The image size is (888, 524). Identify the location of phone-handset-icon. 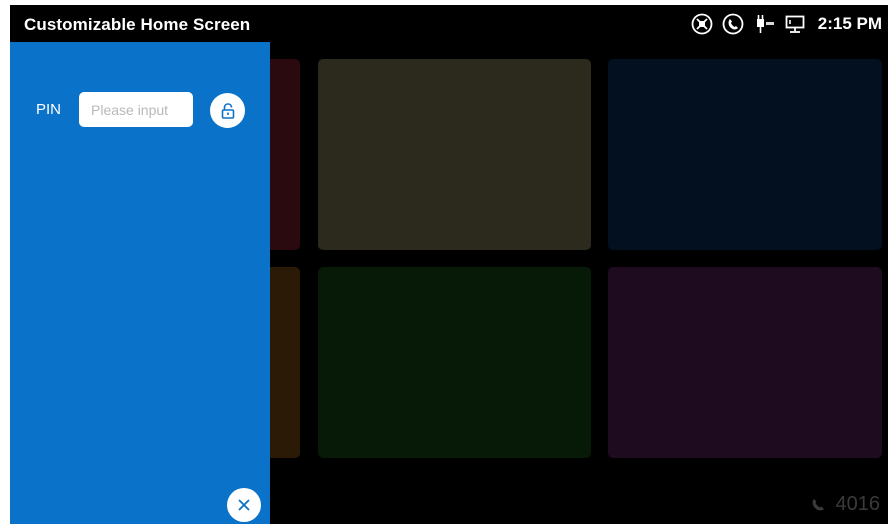
(818, 505).